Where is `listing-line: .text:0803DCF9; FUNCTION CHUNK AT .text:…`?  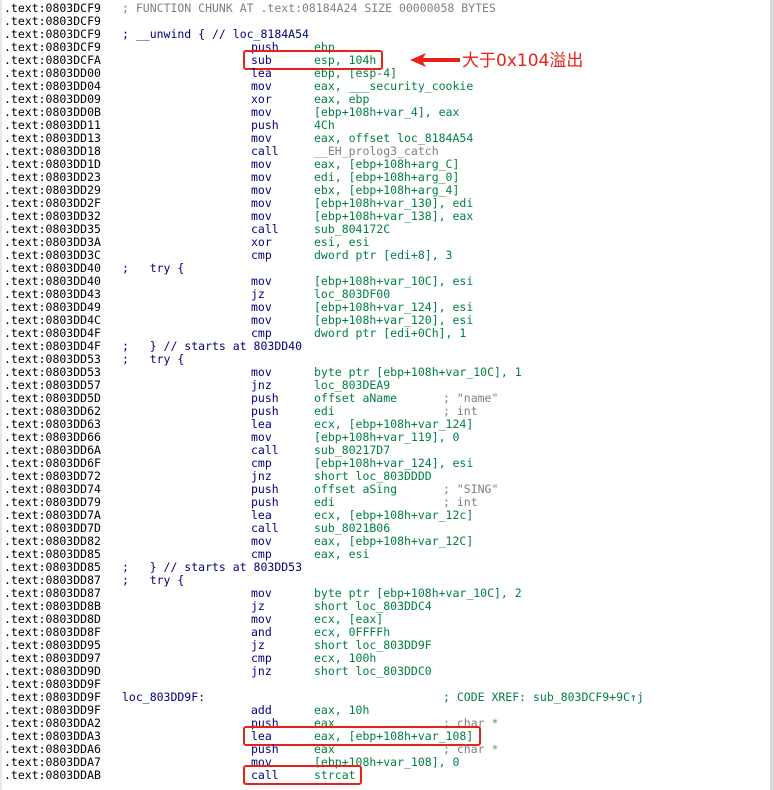
listing-line: .text:0803DCF9; FUNCTION CHUNK AT .text:… is located at coordinates (387, 8).